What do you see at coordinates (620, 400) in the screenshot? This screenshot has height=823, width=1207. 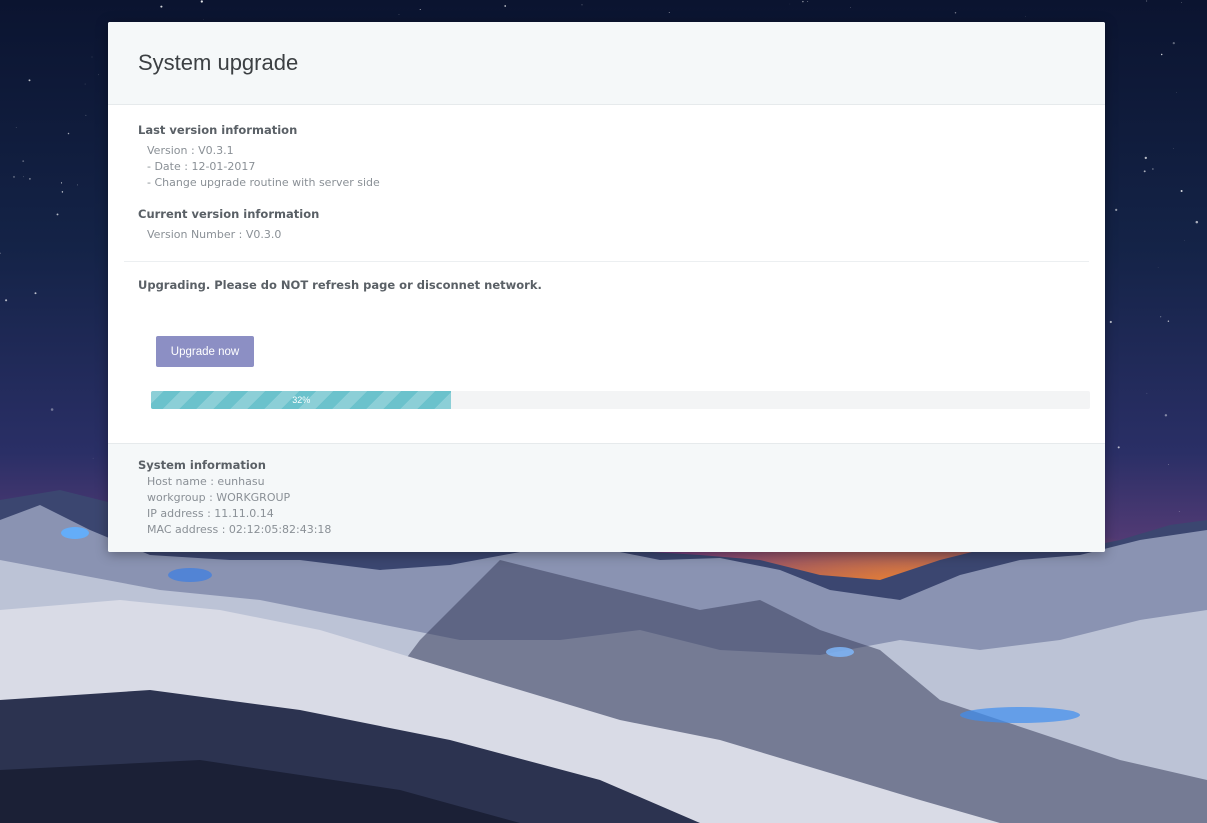 I see `upgrade-progress-bar: 32%` at bounding box center [620, 400].